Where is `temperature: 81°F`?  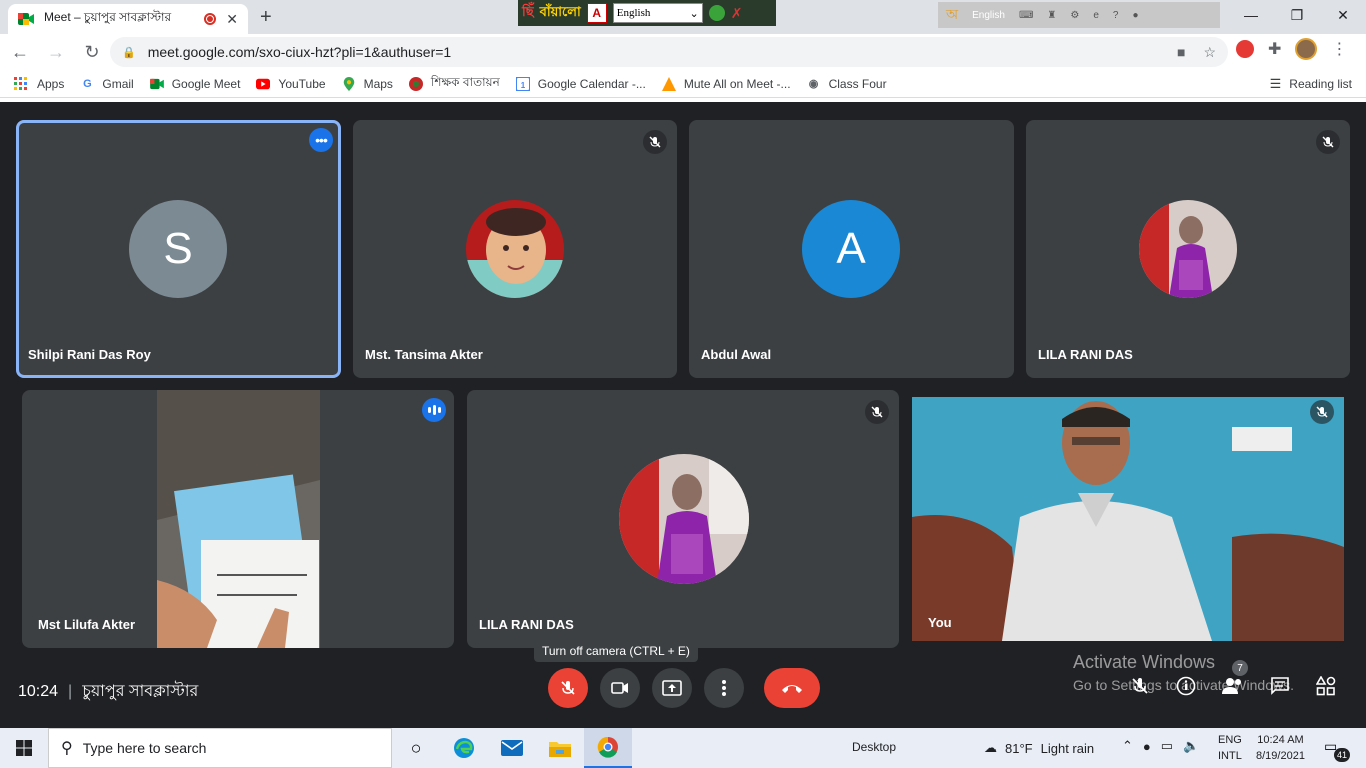 temperature: 81°F is located at coordinates (1019, 748).